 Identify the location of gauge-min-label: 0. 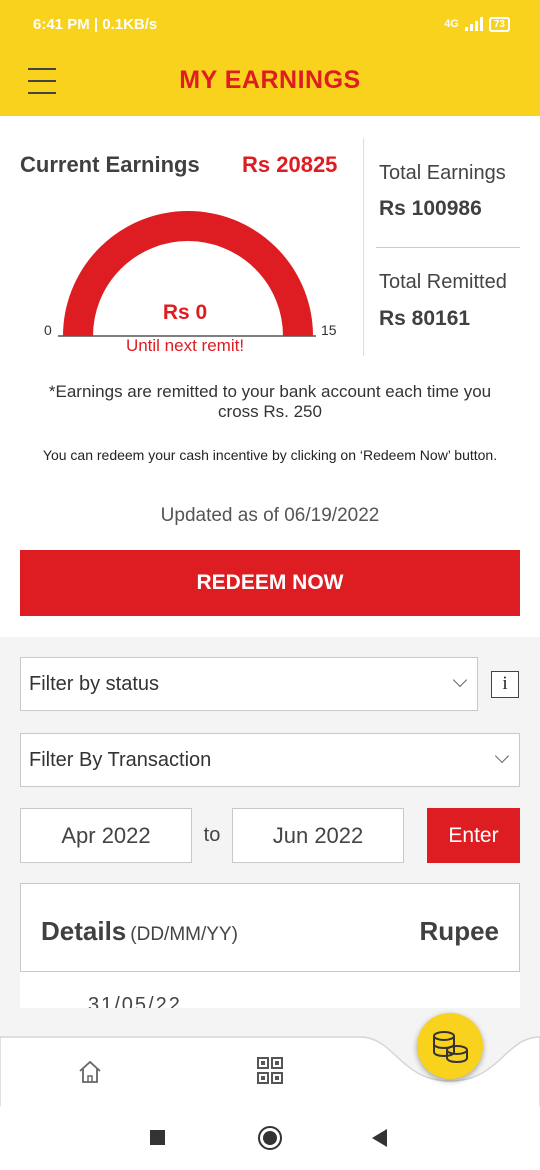
(48, 330).